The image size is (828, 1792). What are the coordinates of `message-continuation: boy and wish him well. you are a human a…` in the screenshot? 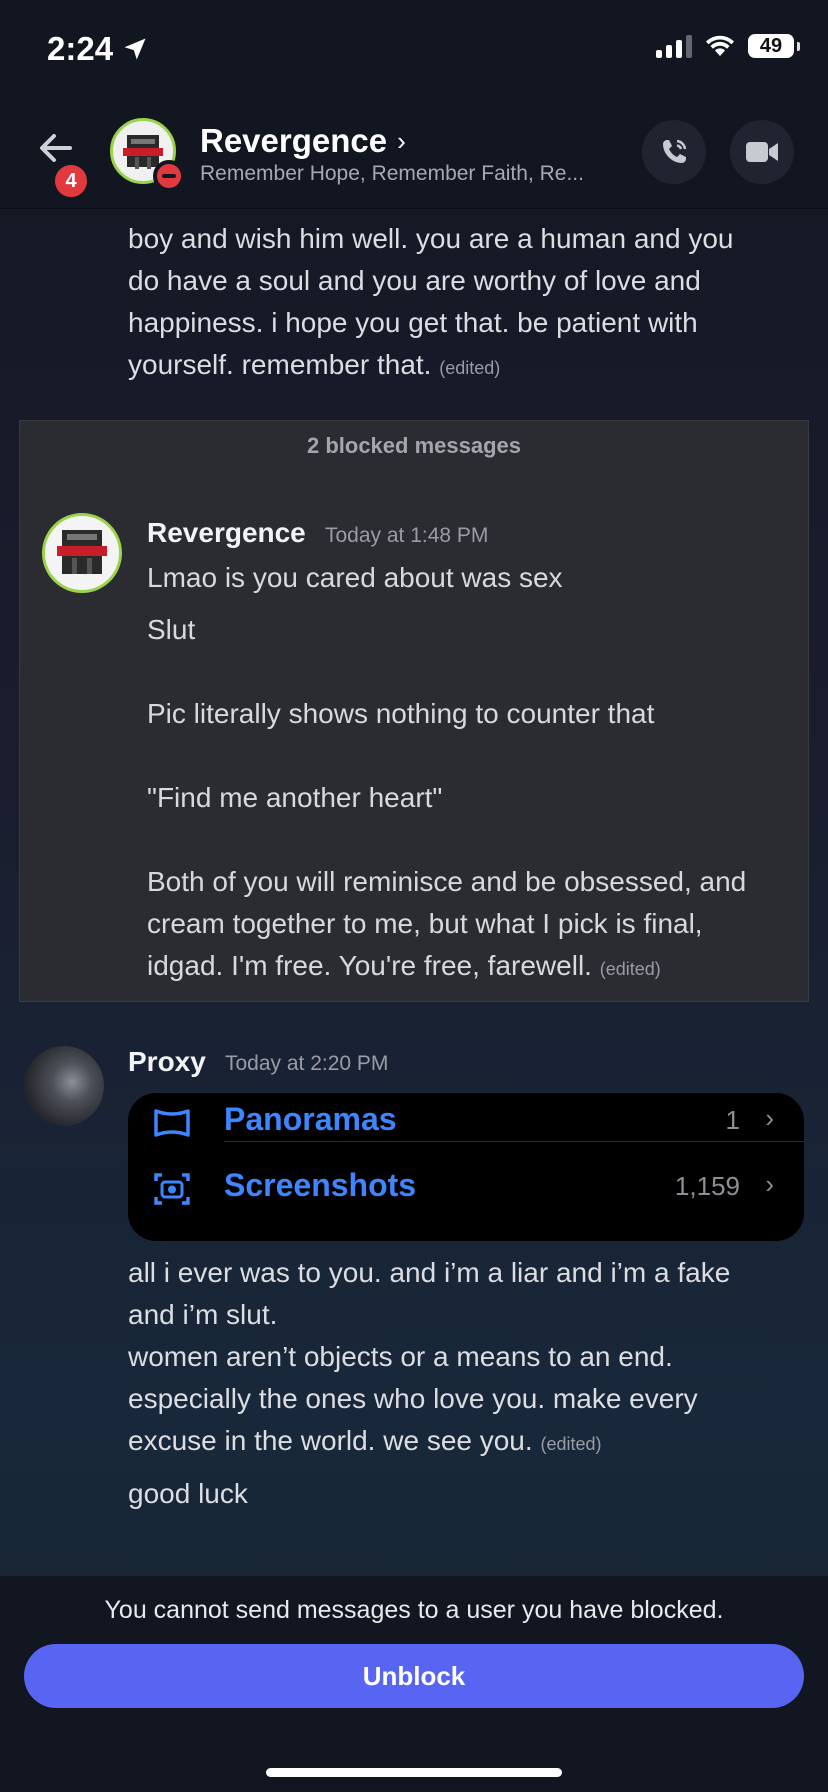 It's located at (431, 301).